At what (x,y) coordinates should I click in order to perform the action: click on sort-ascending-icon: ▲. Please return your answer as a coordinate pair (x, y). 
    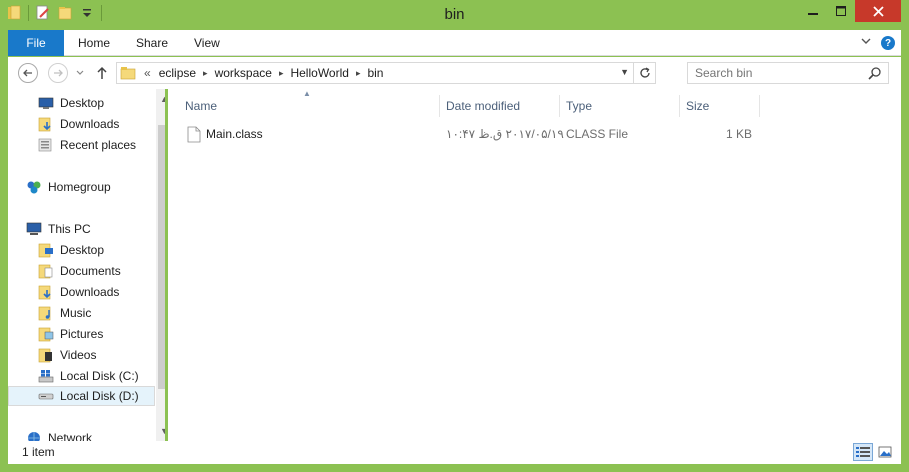
    Looking at the image, I should click on (307, 93).